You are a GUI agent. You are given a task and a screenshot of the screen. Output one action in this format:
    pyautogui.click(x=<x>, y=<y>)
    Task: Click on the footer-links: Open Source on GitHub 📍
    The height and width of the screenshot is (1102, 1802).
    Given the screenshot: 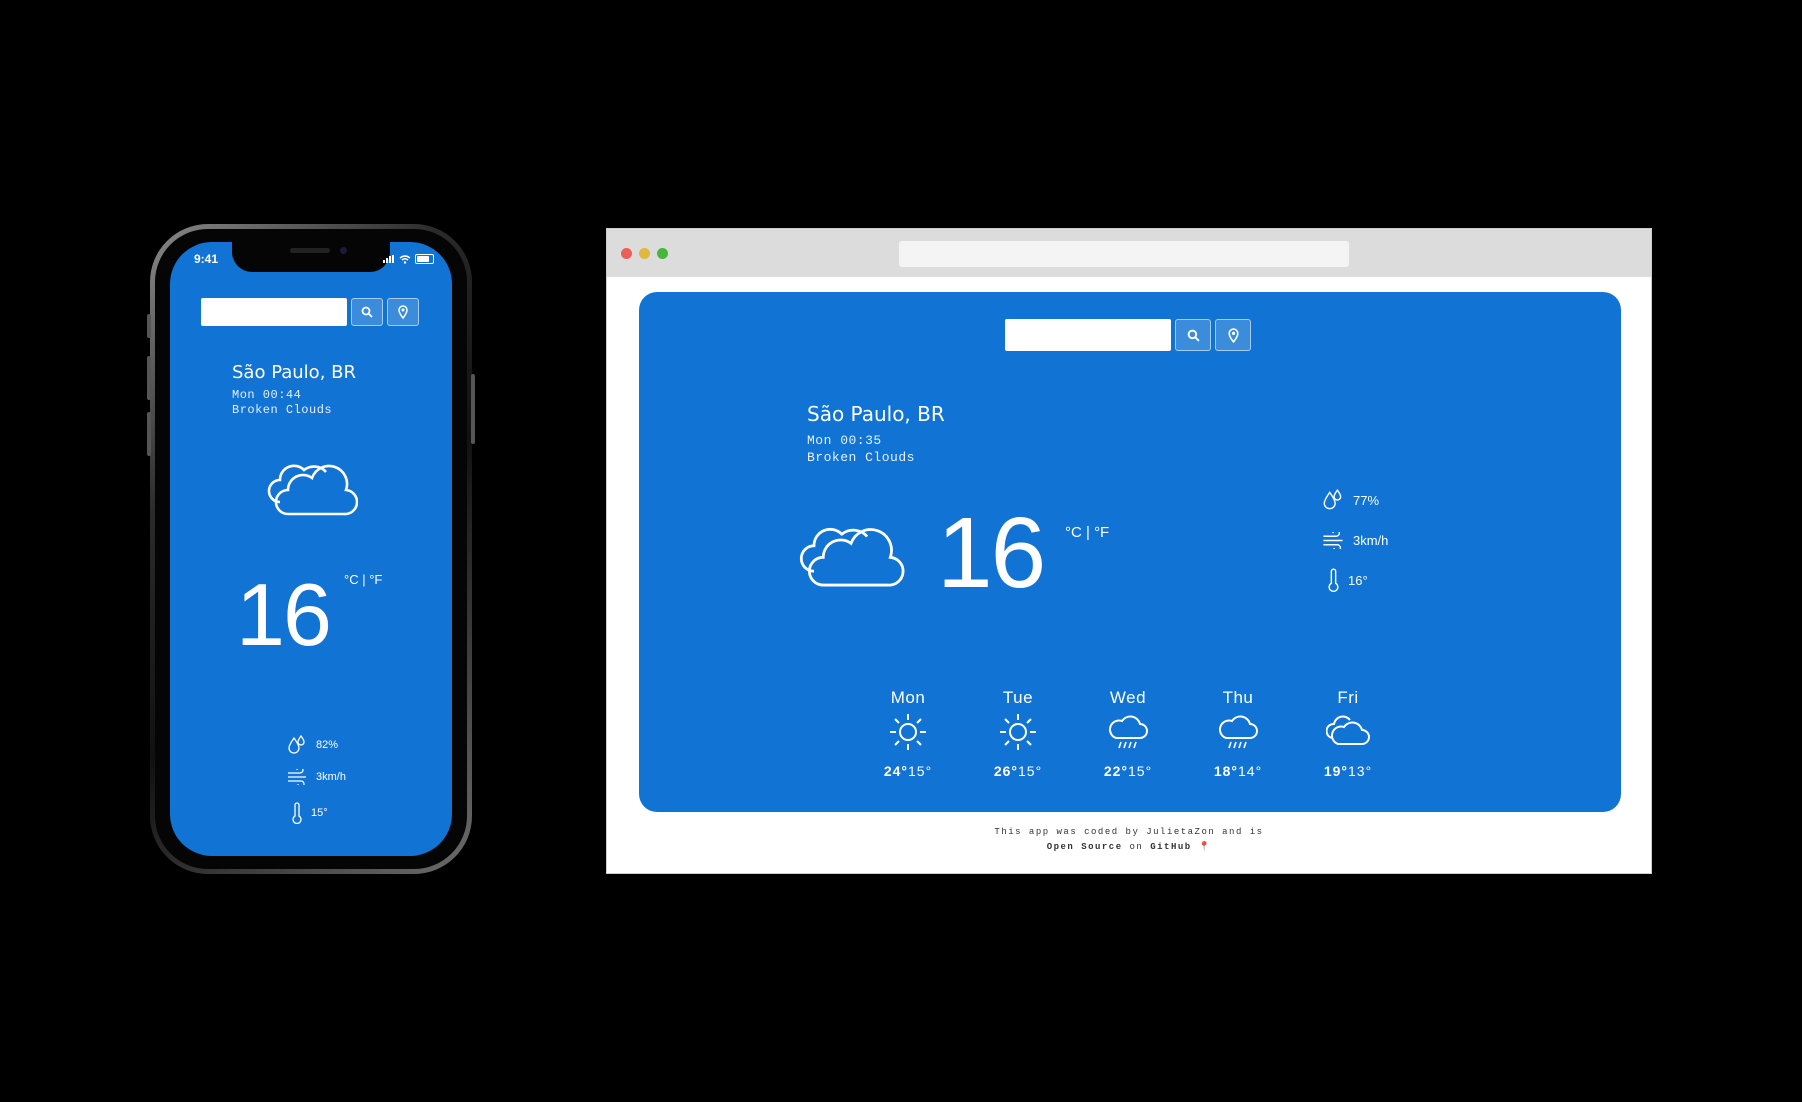 What is the action you would take?
    pyautogui.click(x=1129, y=847)
    